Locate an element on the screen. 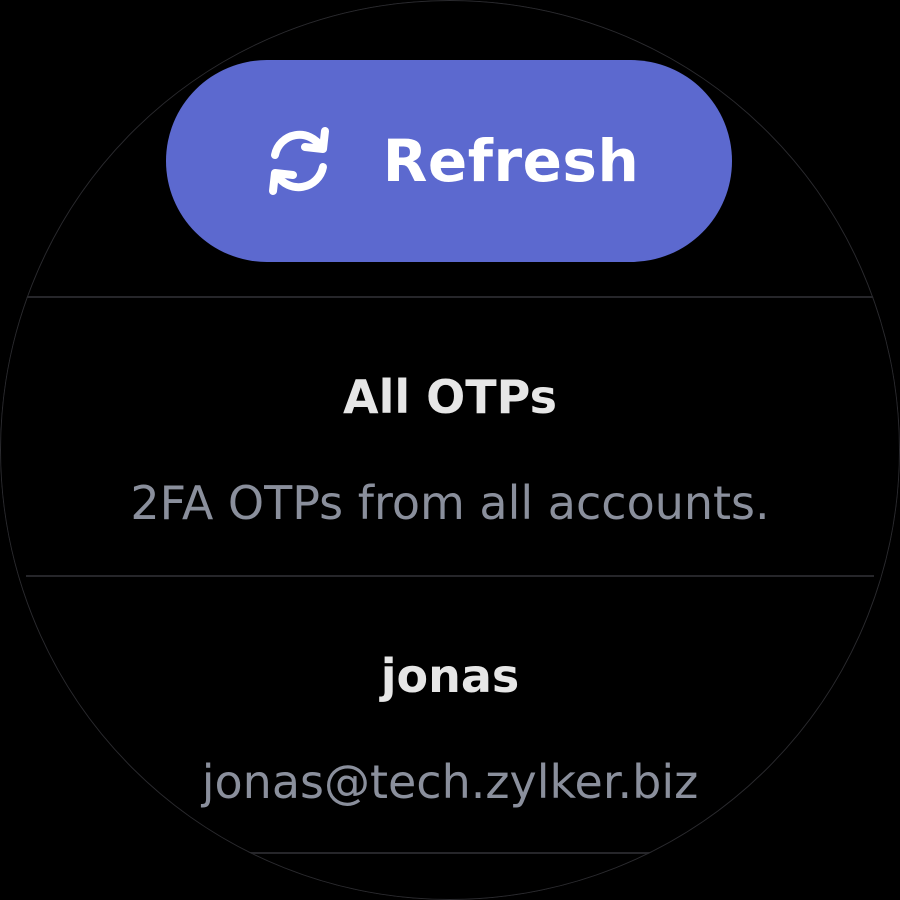 This screenshot has height=900, width=900. list-item-subtitle: 2FA OTPs from all accounts. is located at coordinates (450, 503).